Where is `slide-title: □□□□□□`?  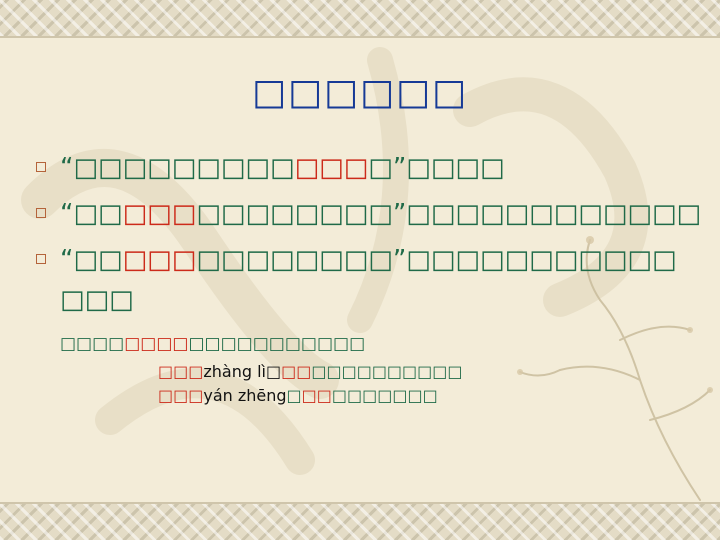 slide-title: □□□□□□ is located at coordinates (360, 92).